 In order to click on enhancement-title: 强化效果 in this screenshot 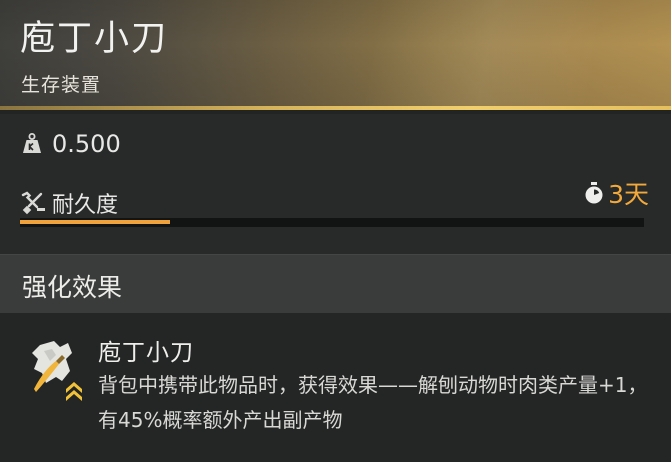, I will do `click(72, 287)`.